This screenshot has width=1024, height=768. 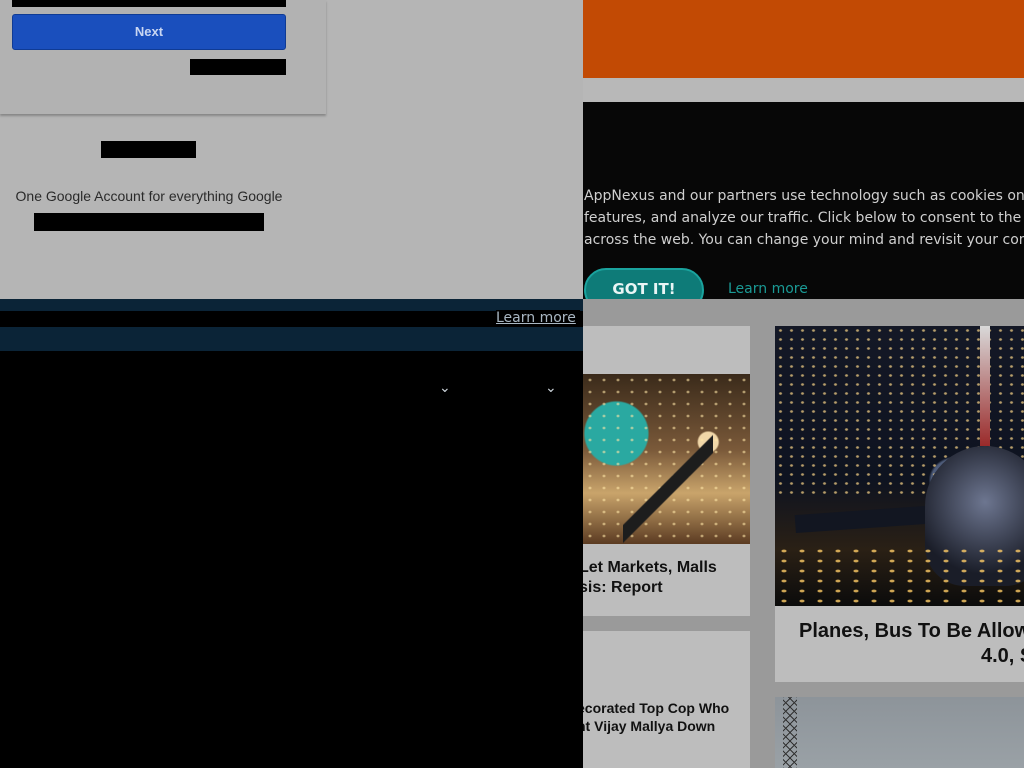 I want to click on cookie-learn-more-link: Learn more, so click(x=538, y=318).